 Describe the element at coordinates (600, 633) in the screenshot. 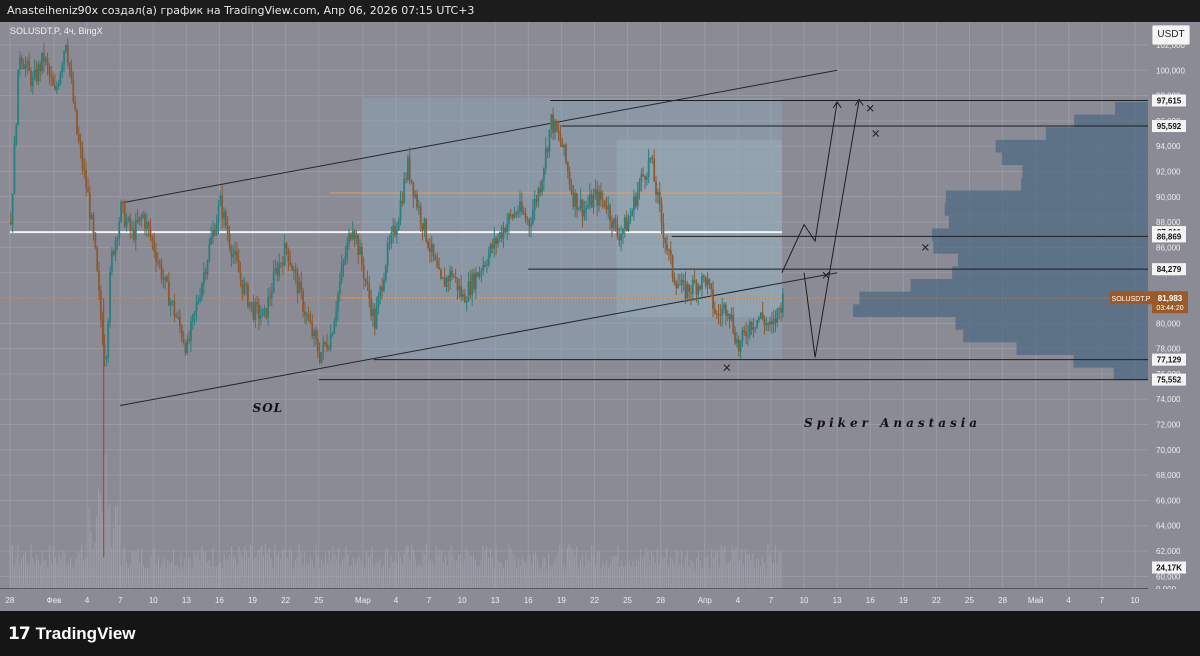

I see `footer-bar: 17 TradingView` at that location.